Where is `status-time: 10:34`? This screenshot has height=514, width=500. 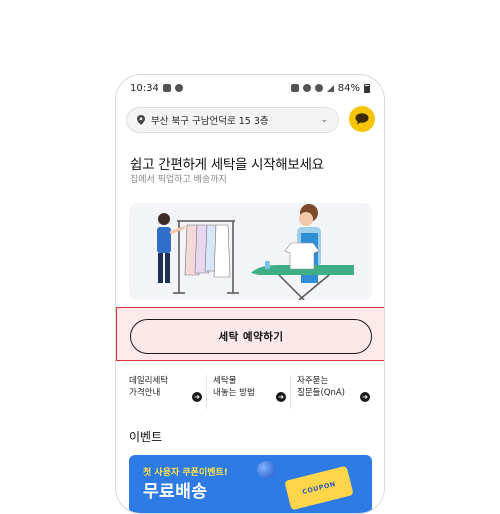
status-time: 10:34 is located at coordinates (144, 88).